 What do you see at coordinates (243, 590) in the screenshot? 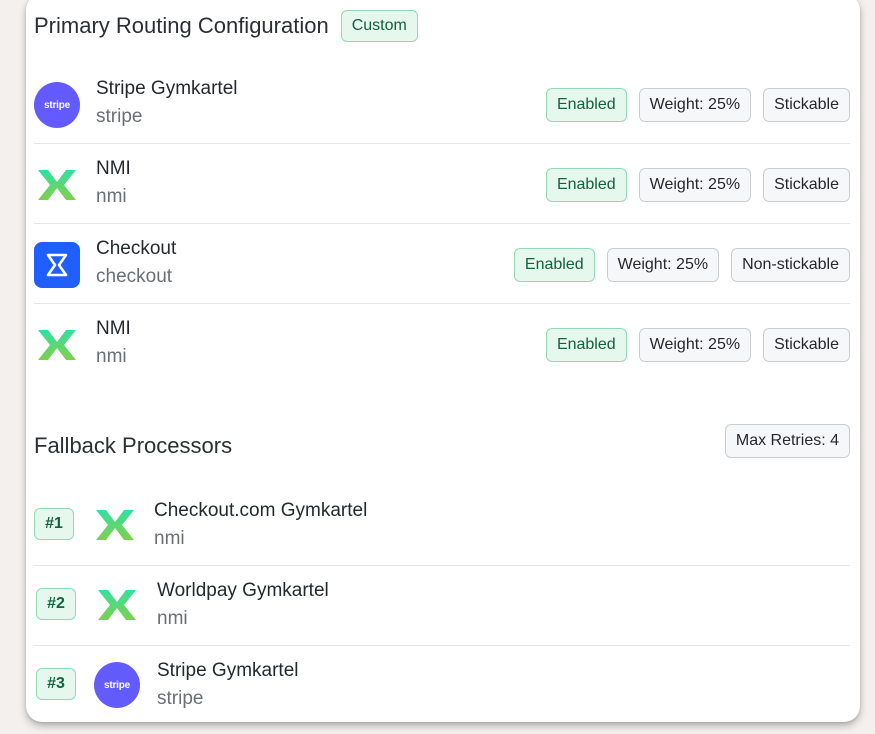
I see `processor-name: Worldpay Gymkartel` at bounding box center [243, 590].